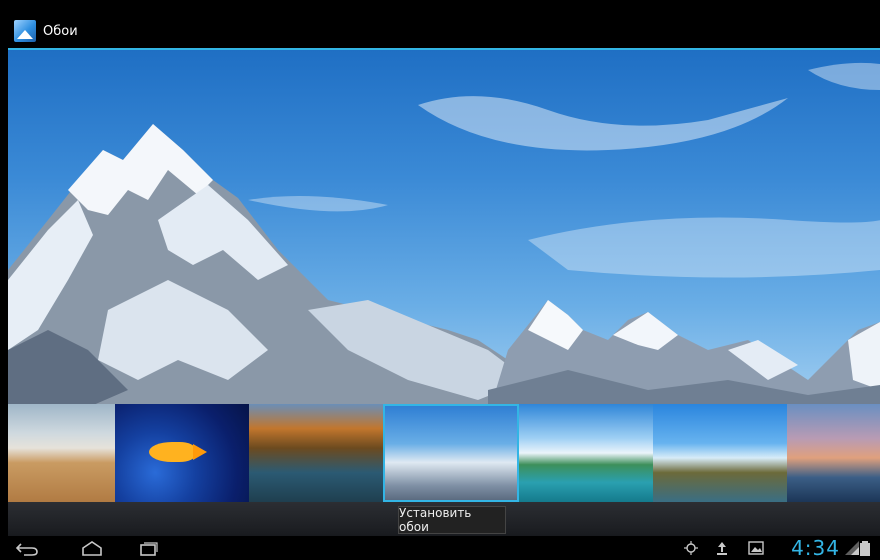 The image size is (880, 560). Describe the element at coordinates (148, 548) in the screenshot. I see `recent-apps-icon` at that location.